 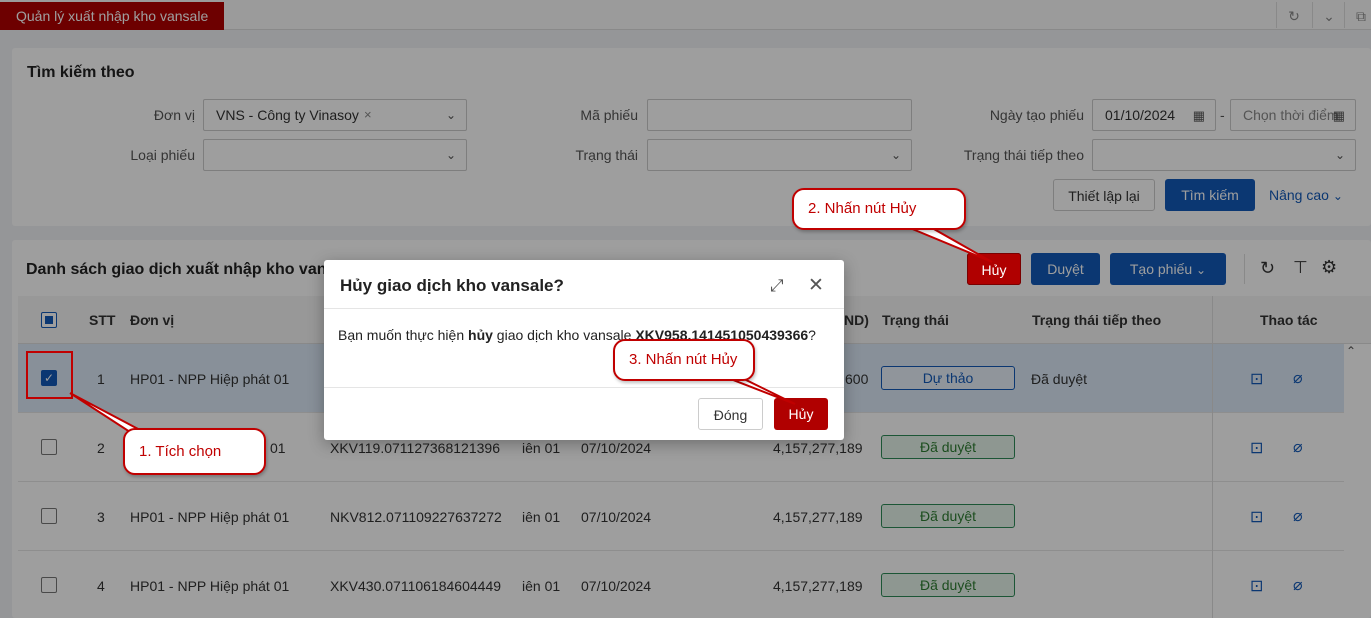 What do you see at coordinates (730, 414) in the screenshot?
I see `dialog-close-button: Đóng` at bounding box center [730, 414].